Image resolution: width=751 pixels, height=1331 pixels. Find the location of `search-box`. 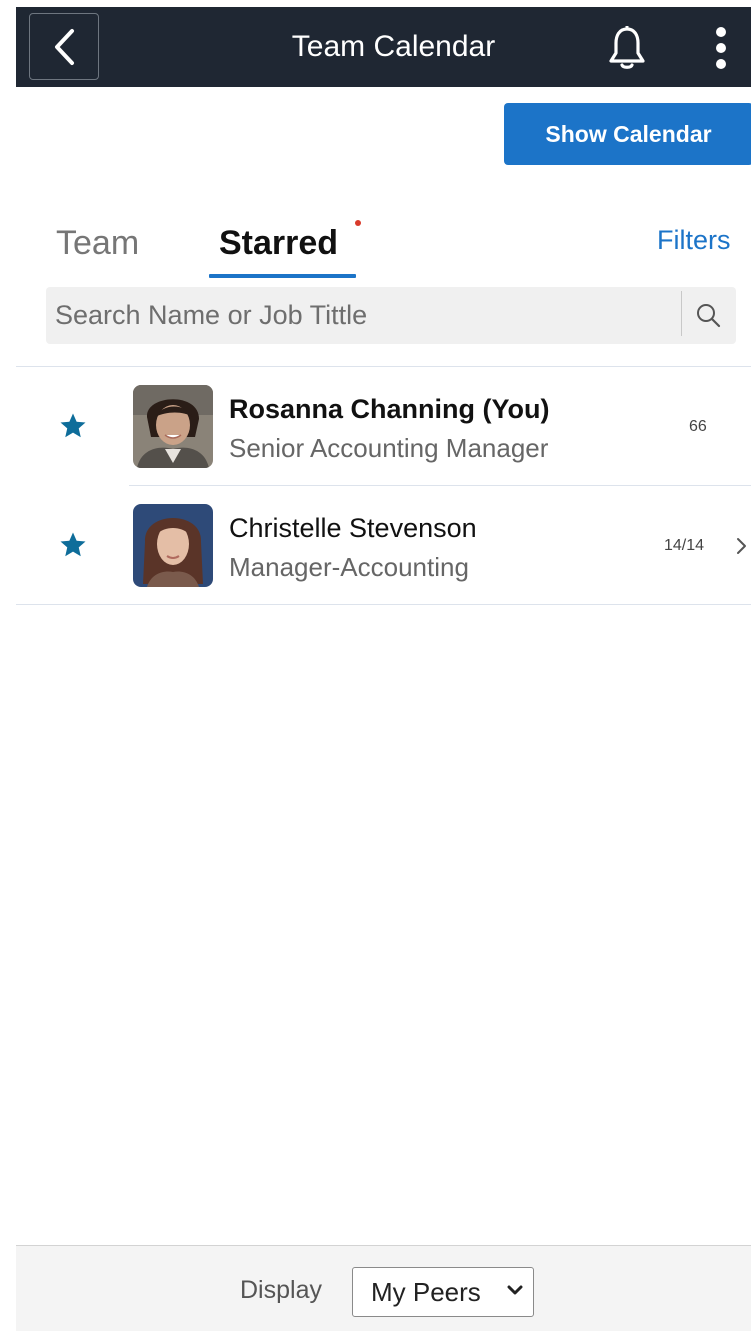

search-box is located at coordinates (391, 315).